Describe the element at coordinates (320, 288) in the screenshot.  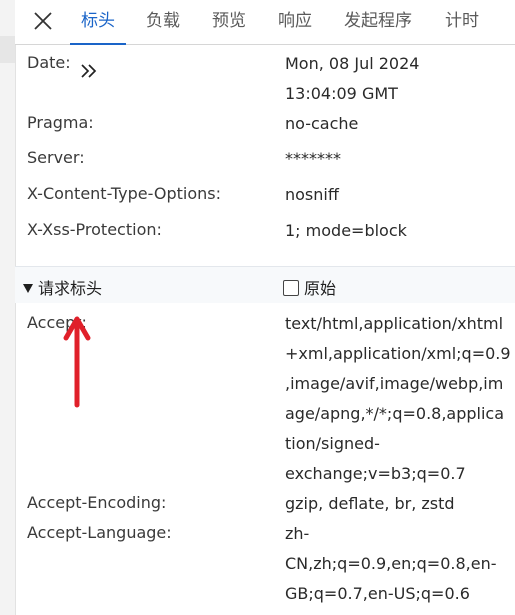
I see `raw-label: 原始` at that location.